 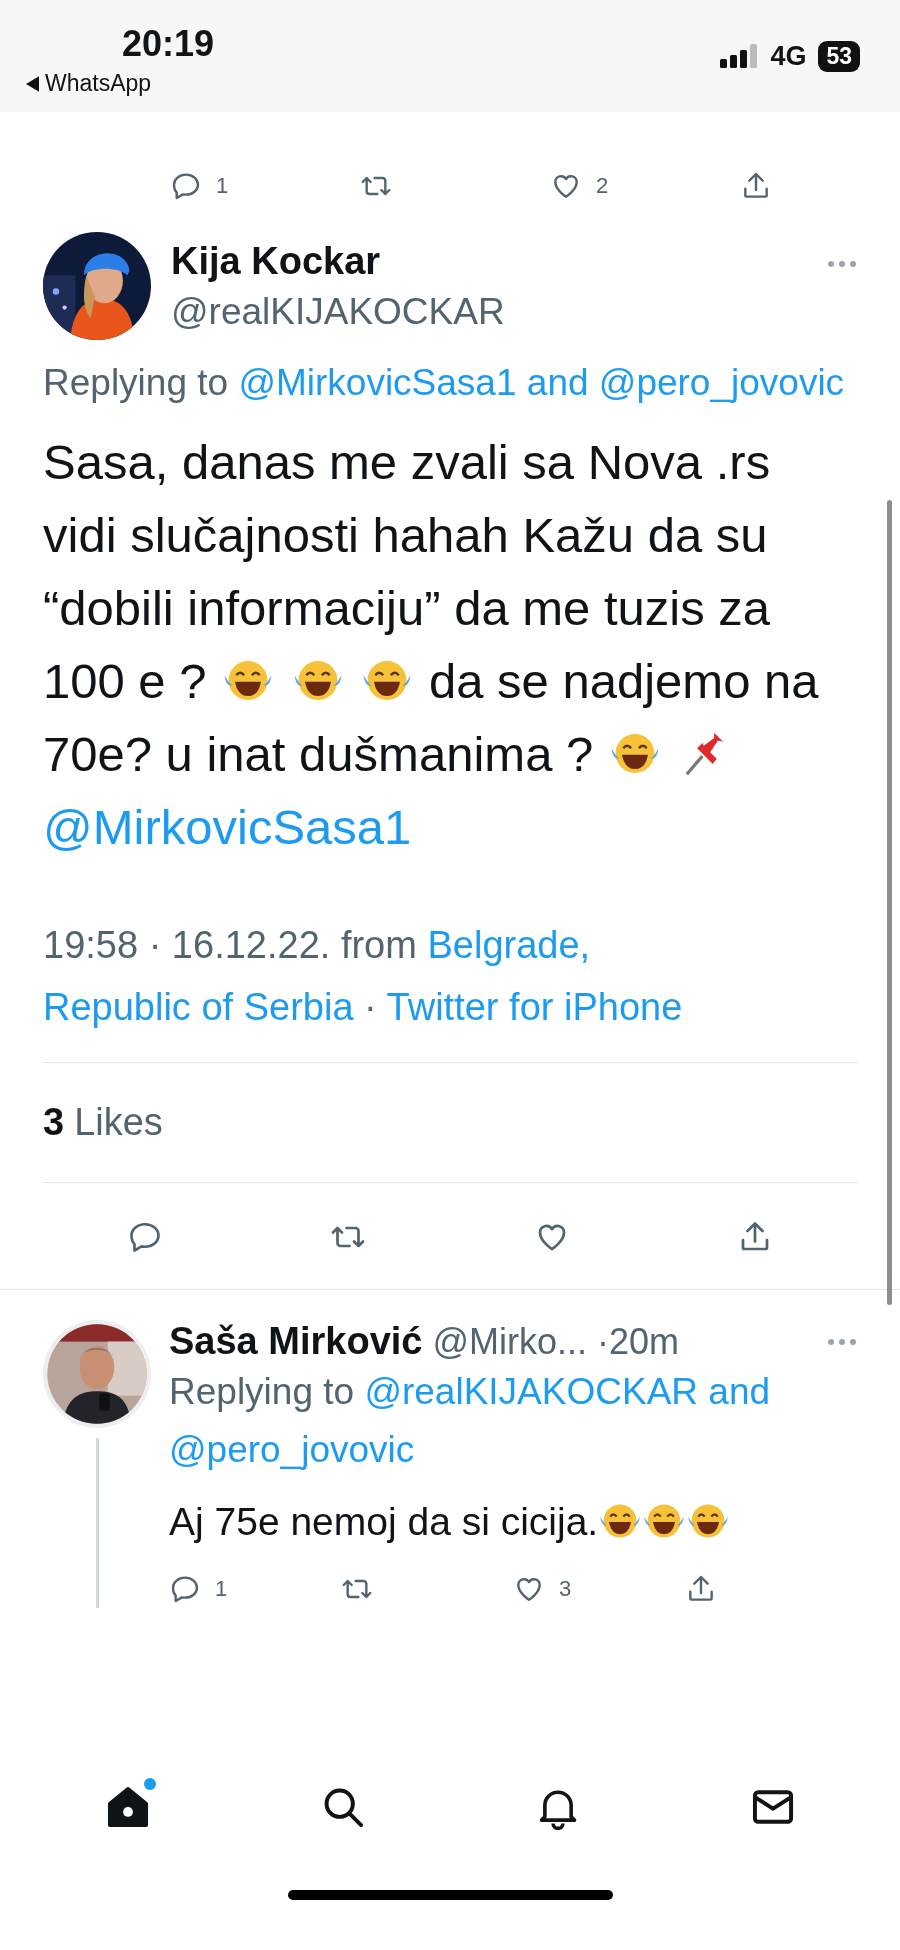 What do you see at coordinates (118, 1122) in the screenshot?
I see `likes-label: Likes` at bounding box center [118, 1122].